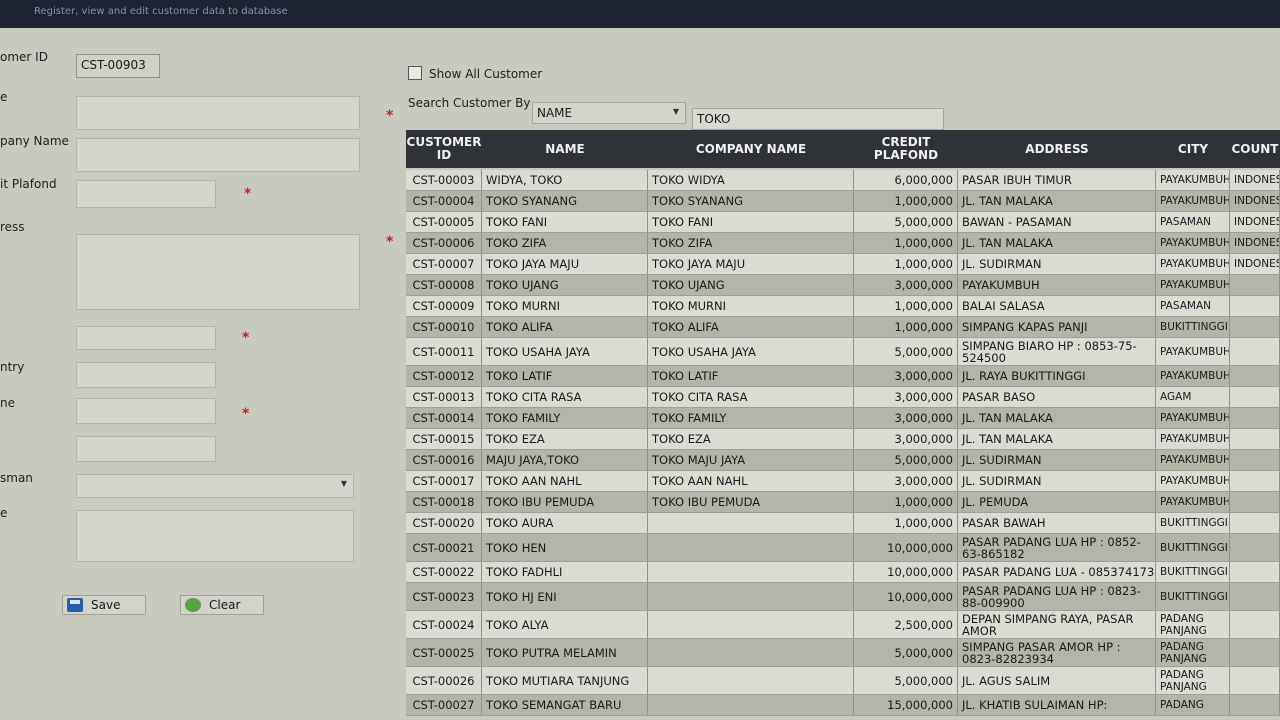 The height and width of the screenshot is (720, 1280). I want to click on credit-plafond-field, so click(146, 194).